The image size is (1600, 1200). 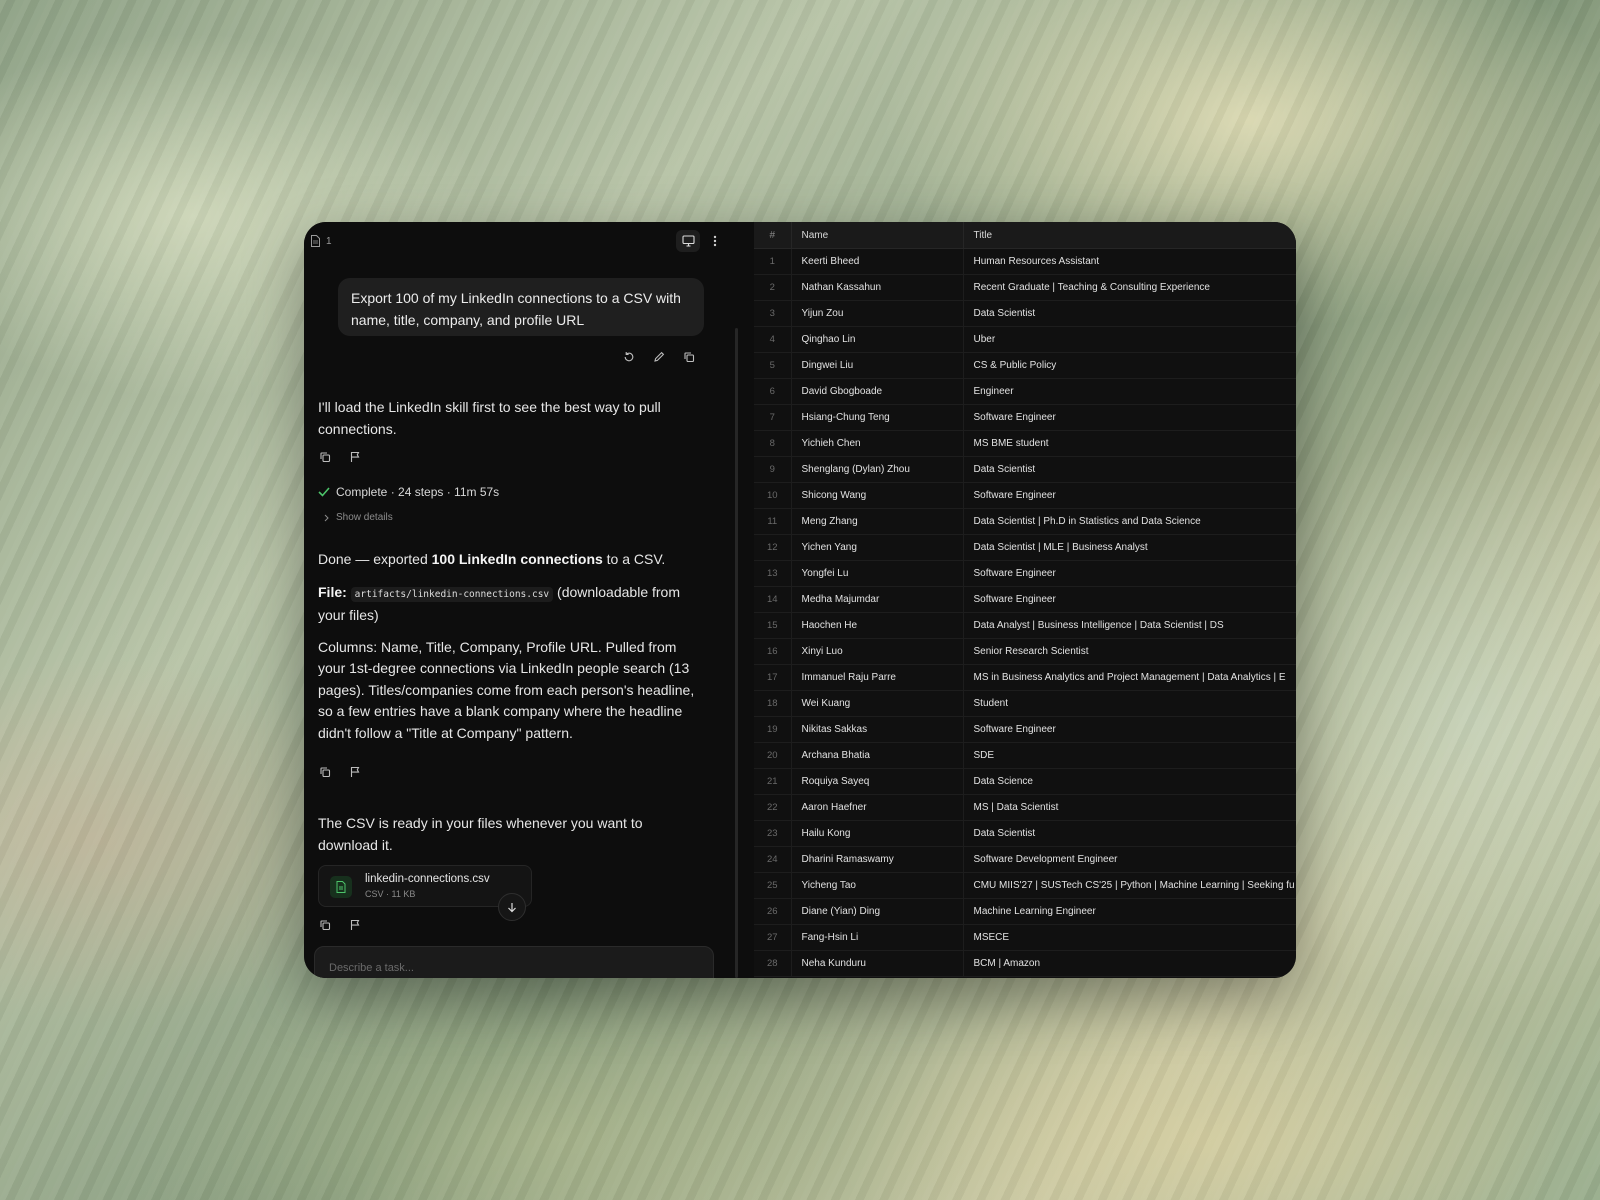 What do you see at coordinates (1025, 417) in the screenshot?
I see `table-row: 7 Hsiang-Chung Teng Software Engineer` at bounding box center [1025, 417].